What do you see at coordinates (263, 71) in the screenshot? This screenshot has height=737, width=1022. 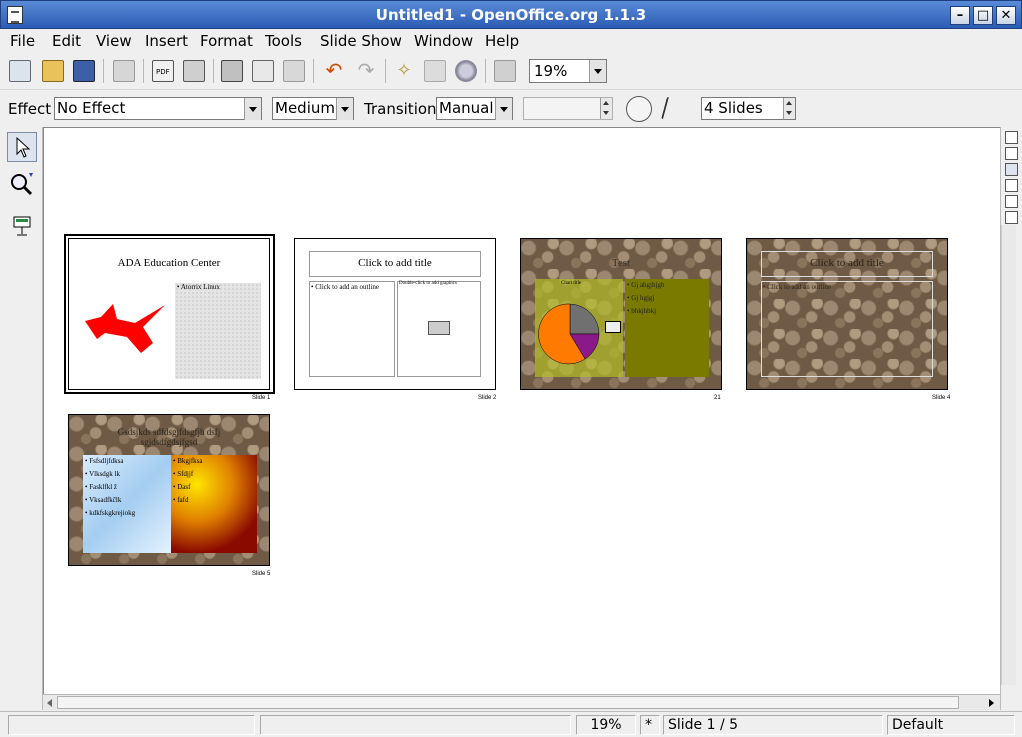 I see `copy-icon` at bounding box center [263, 71].